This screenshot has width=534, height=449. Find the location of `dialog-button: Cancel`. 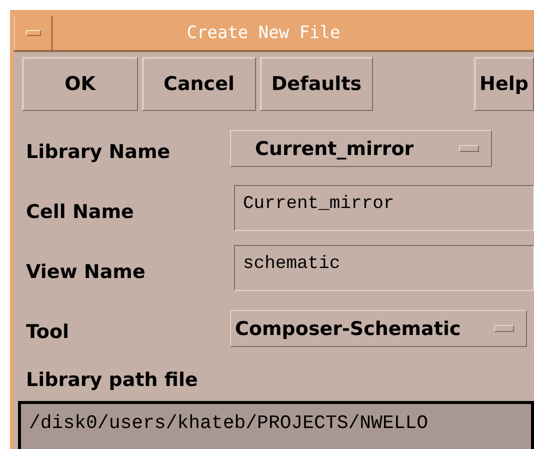

dialog-button: Cancel is located at coordinates (199, 84).